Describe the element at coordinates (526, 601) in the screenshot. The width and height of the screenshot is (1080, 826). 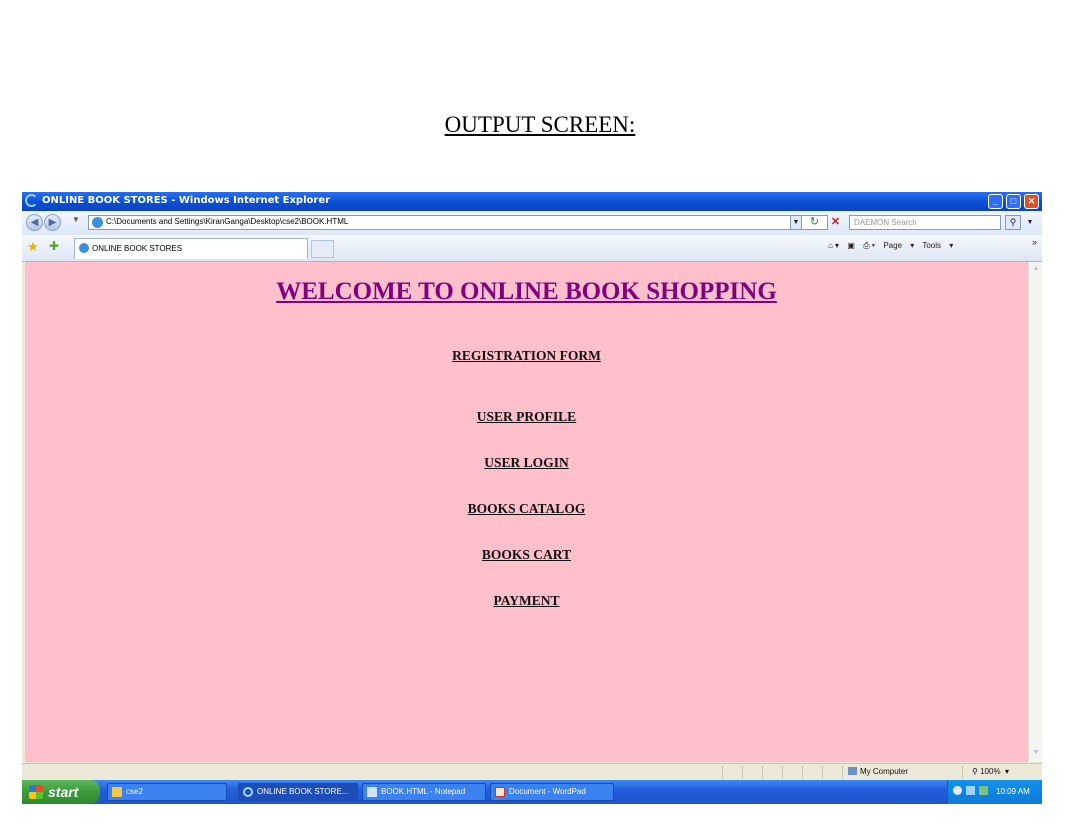
I see `link-payment: PAYMENT` at that location.